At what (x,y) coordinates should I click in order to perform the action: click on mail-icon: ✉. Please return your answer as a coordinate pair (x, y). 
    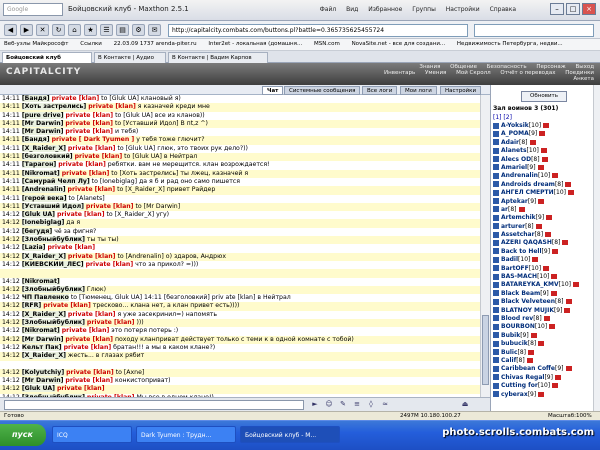
    Looking at the image, I should click on (154, 30).